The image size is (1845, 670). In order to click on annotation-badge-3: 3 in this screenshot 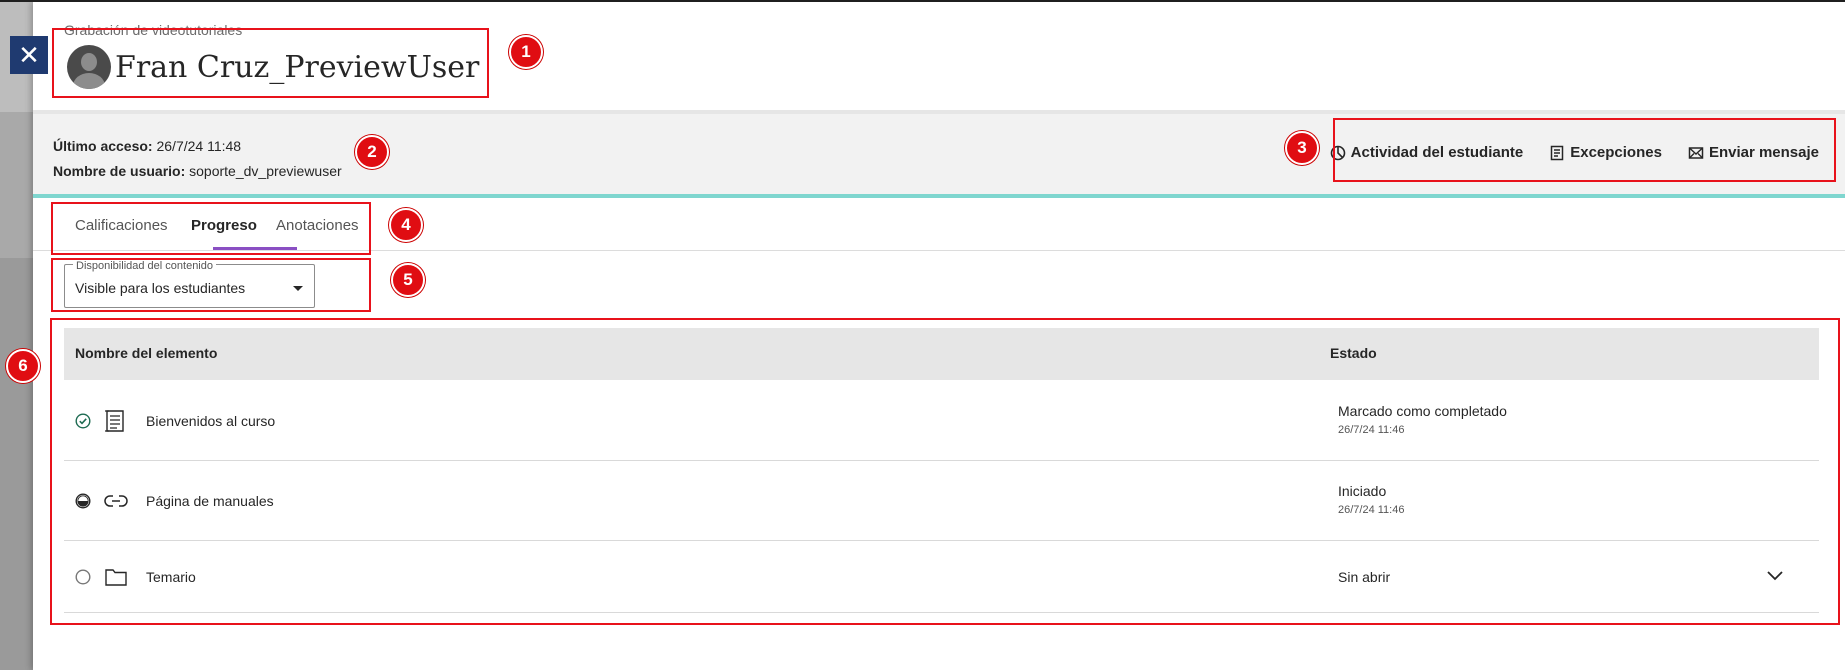, I will do `click(1302, 148)`.